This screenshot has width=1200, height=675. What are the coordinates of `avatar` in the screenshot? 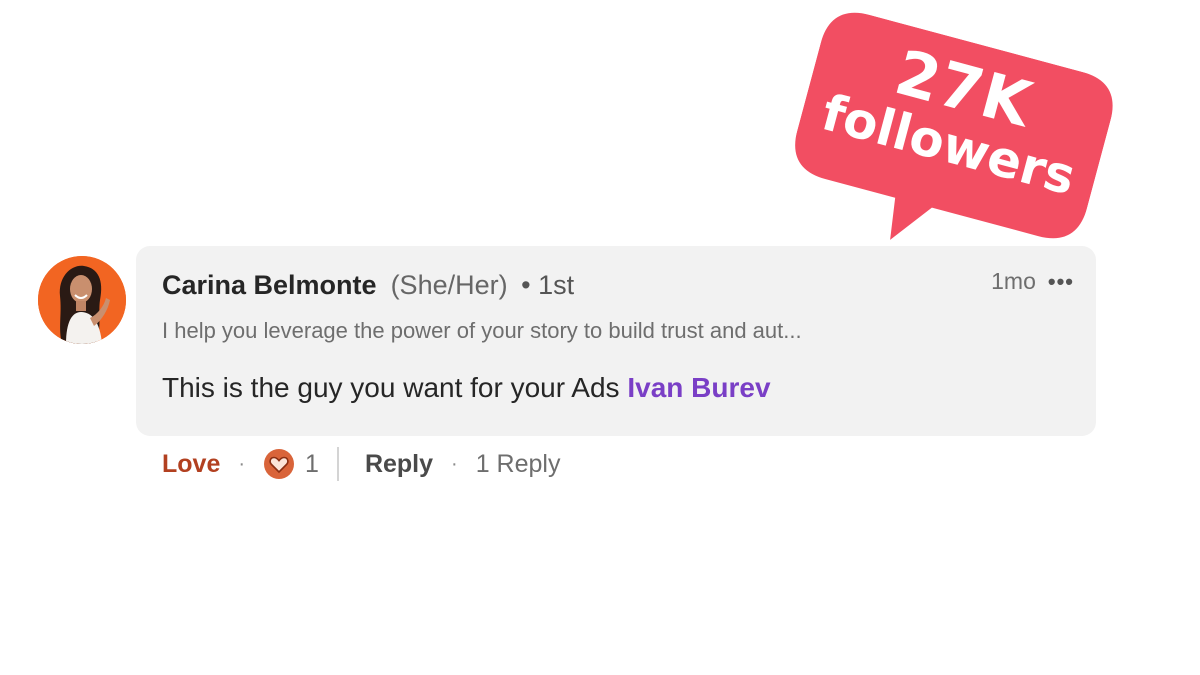 It's located at (82, 300).